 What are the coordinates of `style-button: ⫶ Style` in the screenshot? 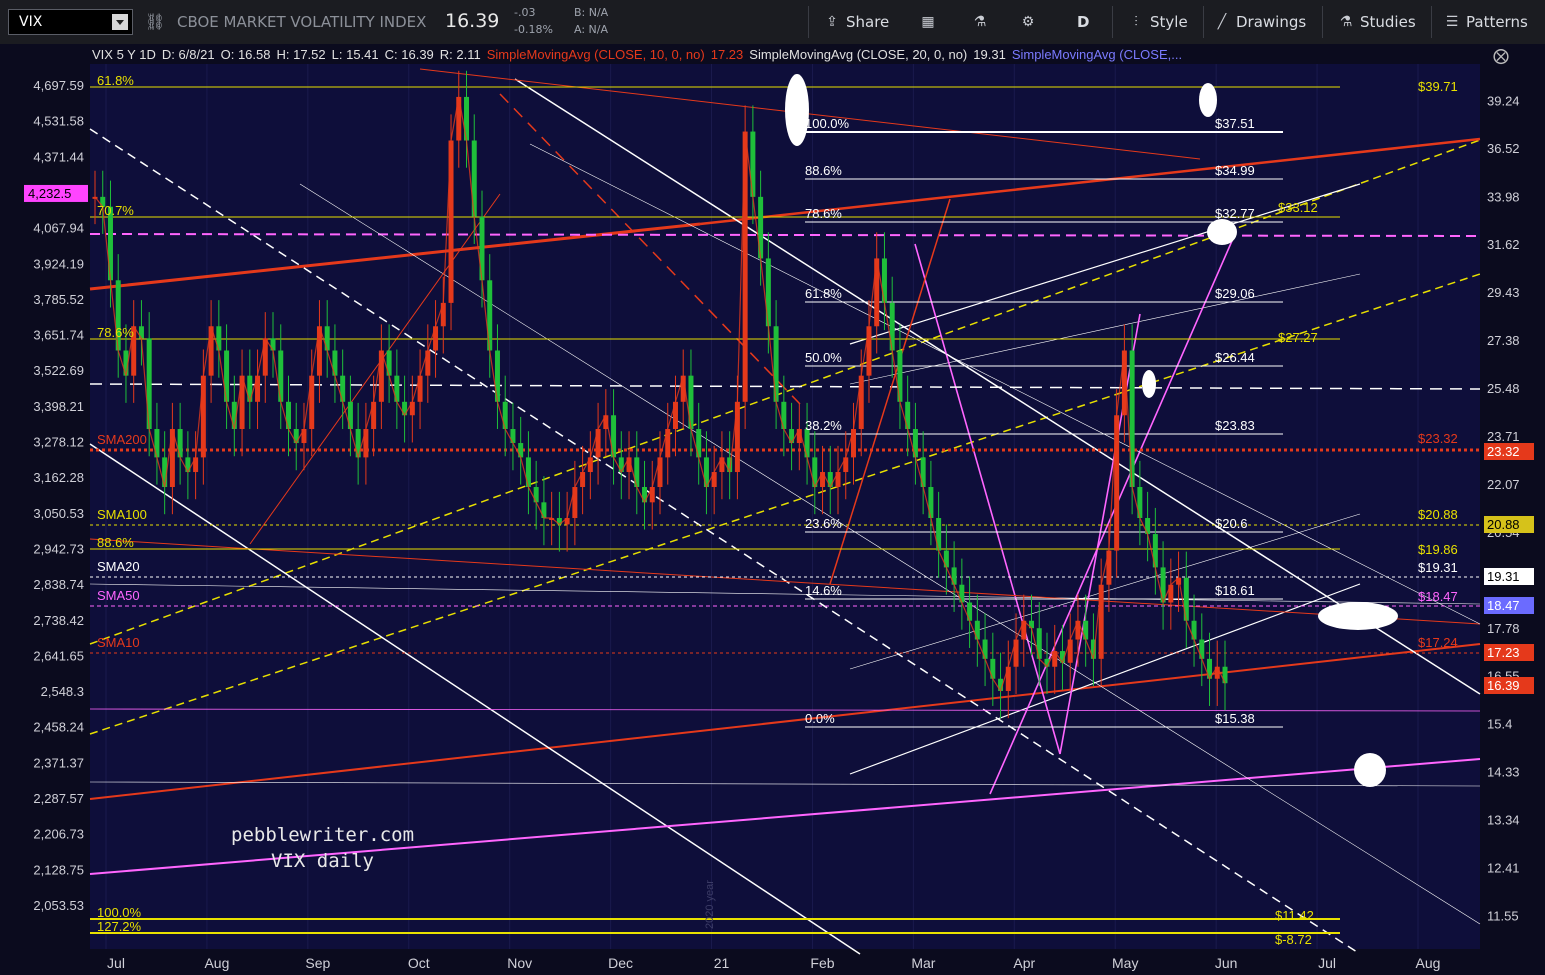 It's located at (1158, 22).